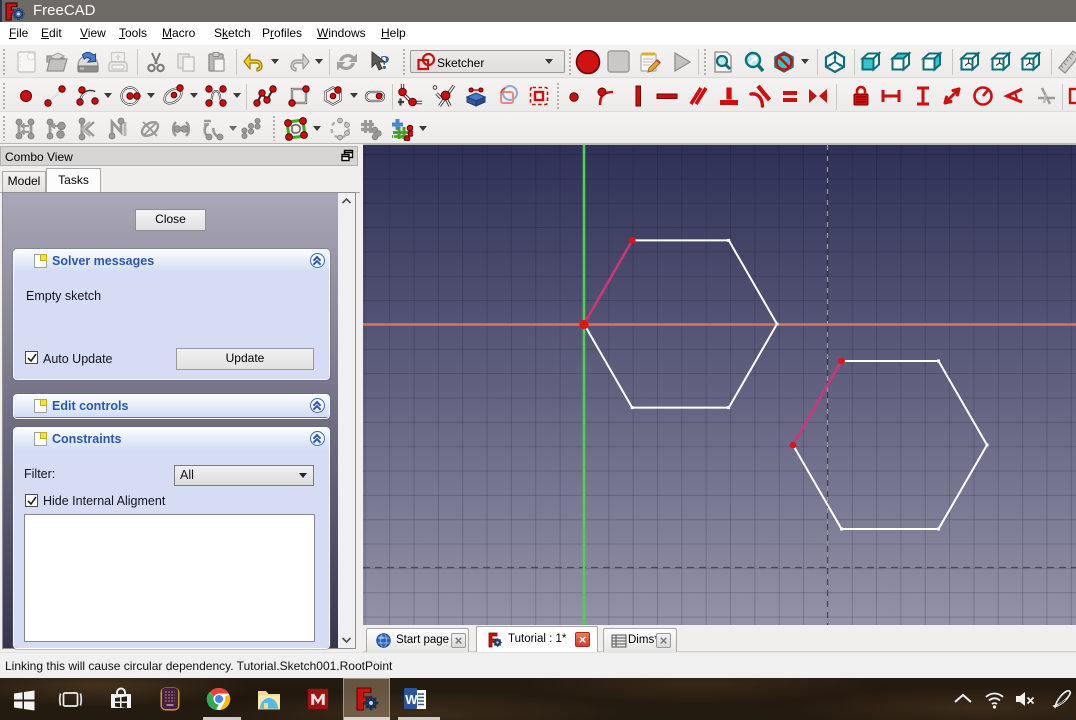 The width and height of the screenshot is (1076, 720). Describe the element at coordinates (411, 699) in the screenshot. I see `svg-text: W` at that location.